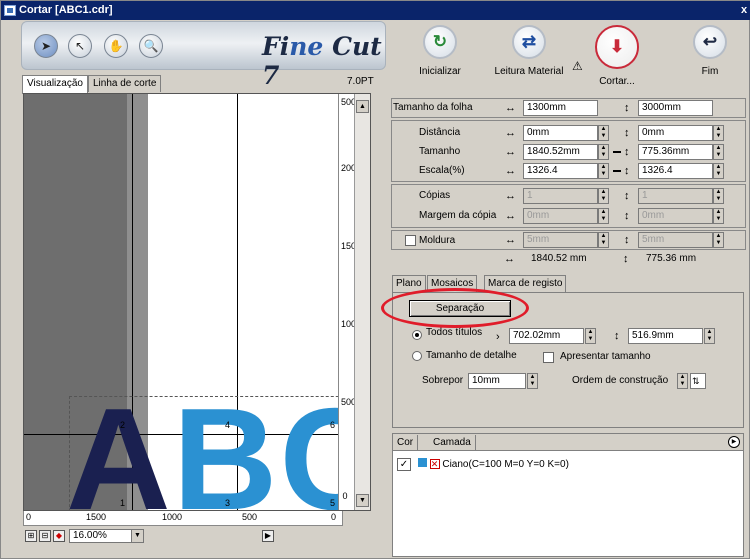 The image size is (750, 559). I want to click on hand-icon: ✋, so click(116, 46).